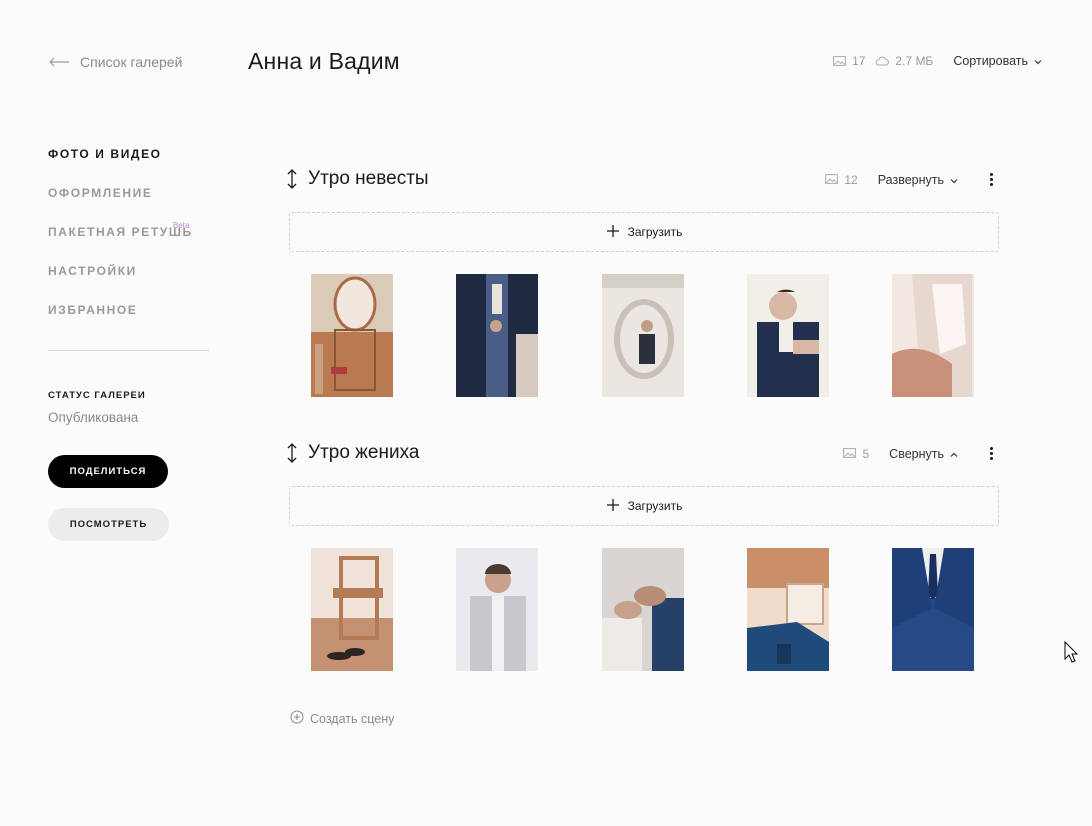  What do you see at coordinates (916, 453) in the screenshot?
I see `toggle-label: Свернуть` at bounding box center [916, 453].